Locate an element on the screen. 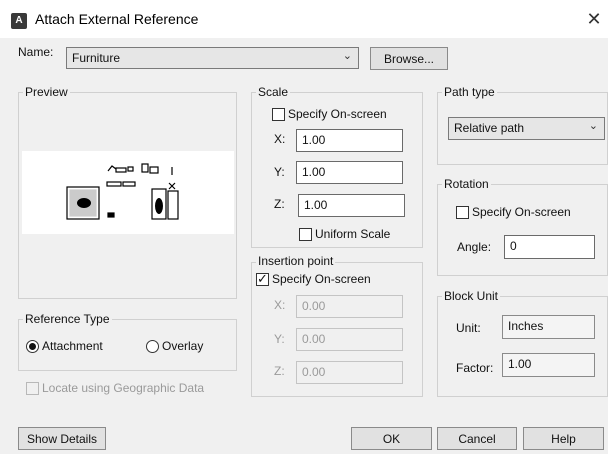 The width and height of the screenshot is (608, 454). preview-image is located at coordinates (128, 192).